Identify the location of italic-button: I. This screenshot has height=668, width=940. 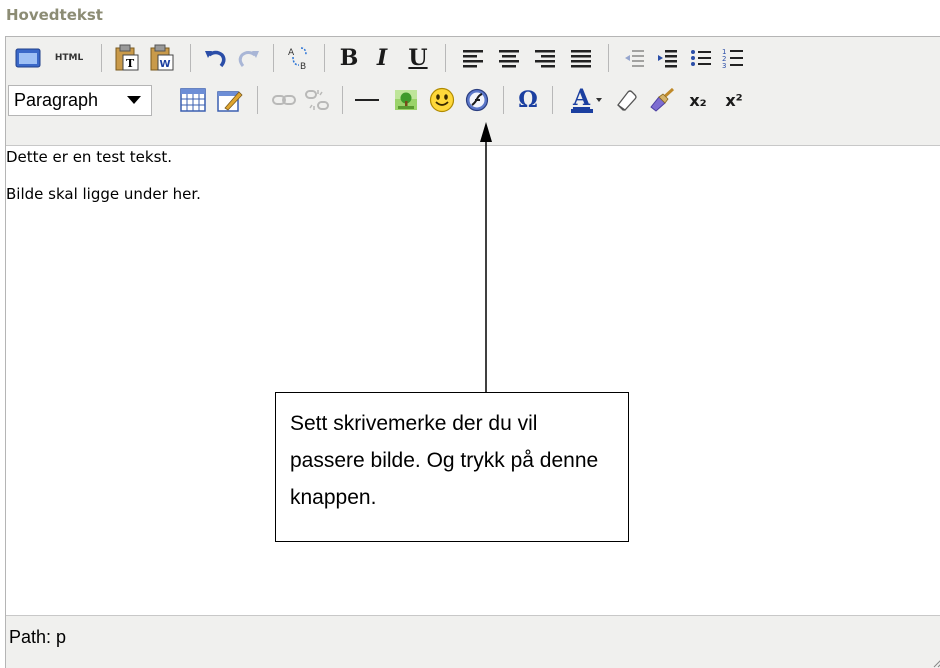
(382, 58).